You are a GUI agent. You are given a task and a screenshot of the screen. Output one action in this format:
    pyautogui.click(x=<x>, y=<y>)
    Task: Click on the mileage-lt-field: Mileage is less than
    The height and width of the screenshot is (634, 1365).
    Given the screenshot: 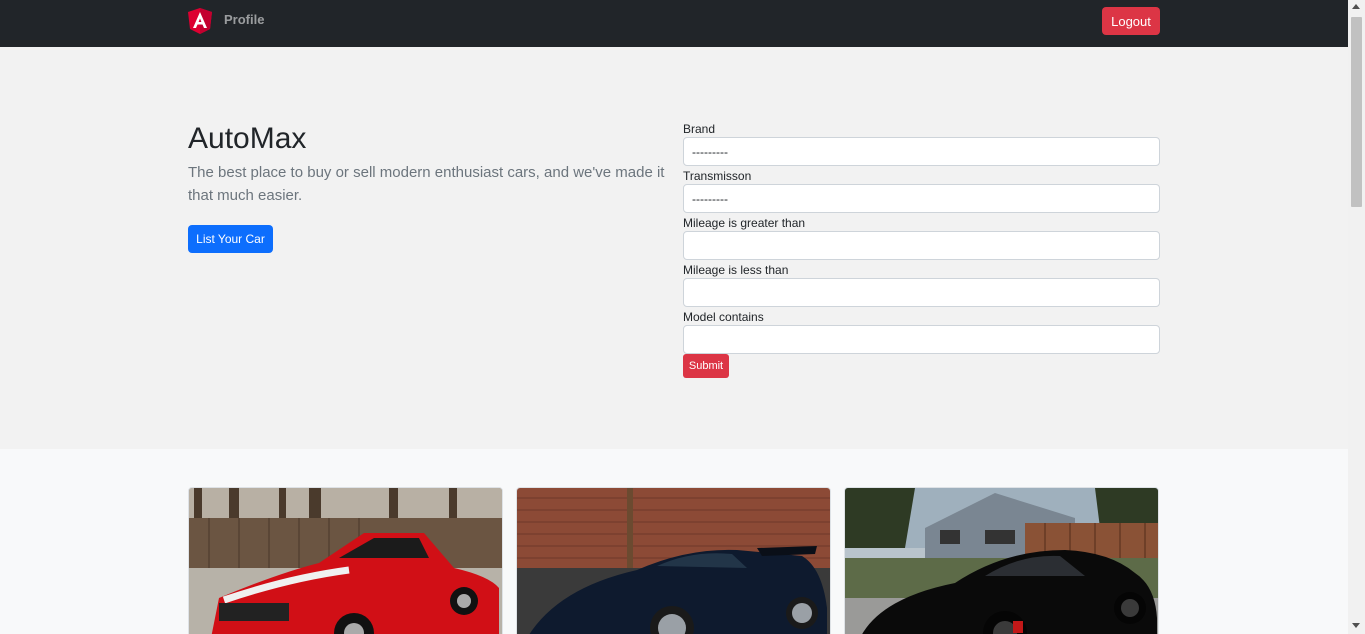 What is the action you would take?
    pyautogui.click(x=921, y=286)
    